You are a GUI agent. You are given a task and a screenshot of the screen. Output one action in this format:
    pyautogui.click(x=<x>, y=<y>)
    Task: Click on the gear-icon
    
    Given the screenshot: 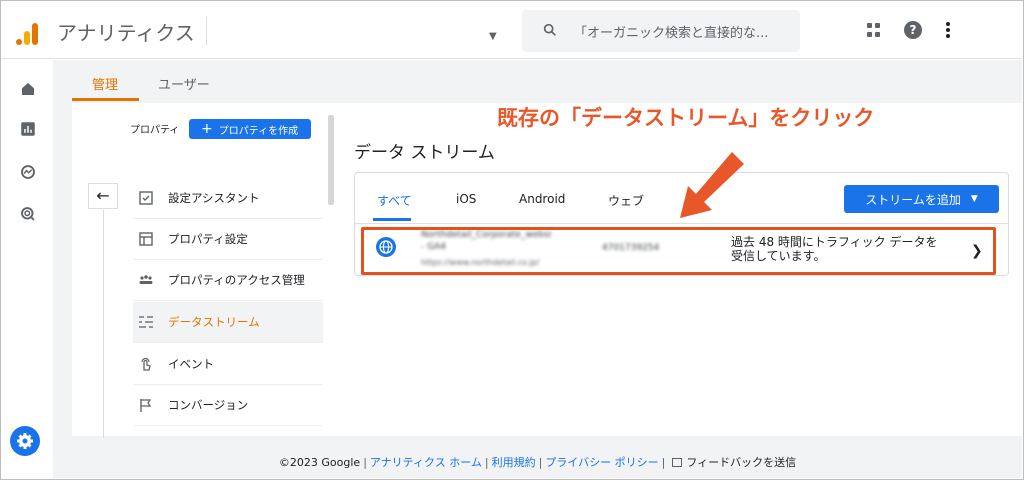 What is the action you would take?
    pyautogui.click(x=25, y=441)
    